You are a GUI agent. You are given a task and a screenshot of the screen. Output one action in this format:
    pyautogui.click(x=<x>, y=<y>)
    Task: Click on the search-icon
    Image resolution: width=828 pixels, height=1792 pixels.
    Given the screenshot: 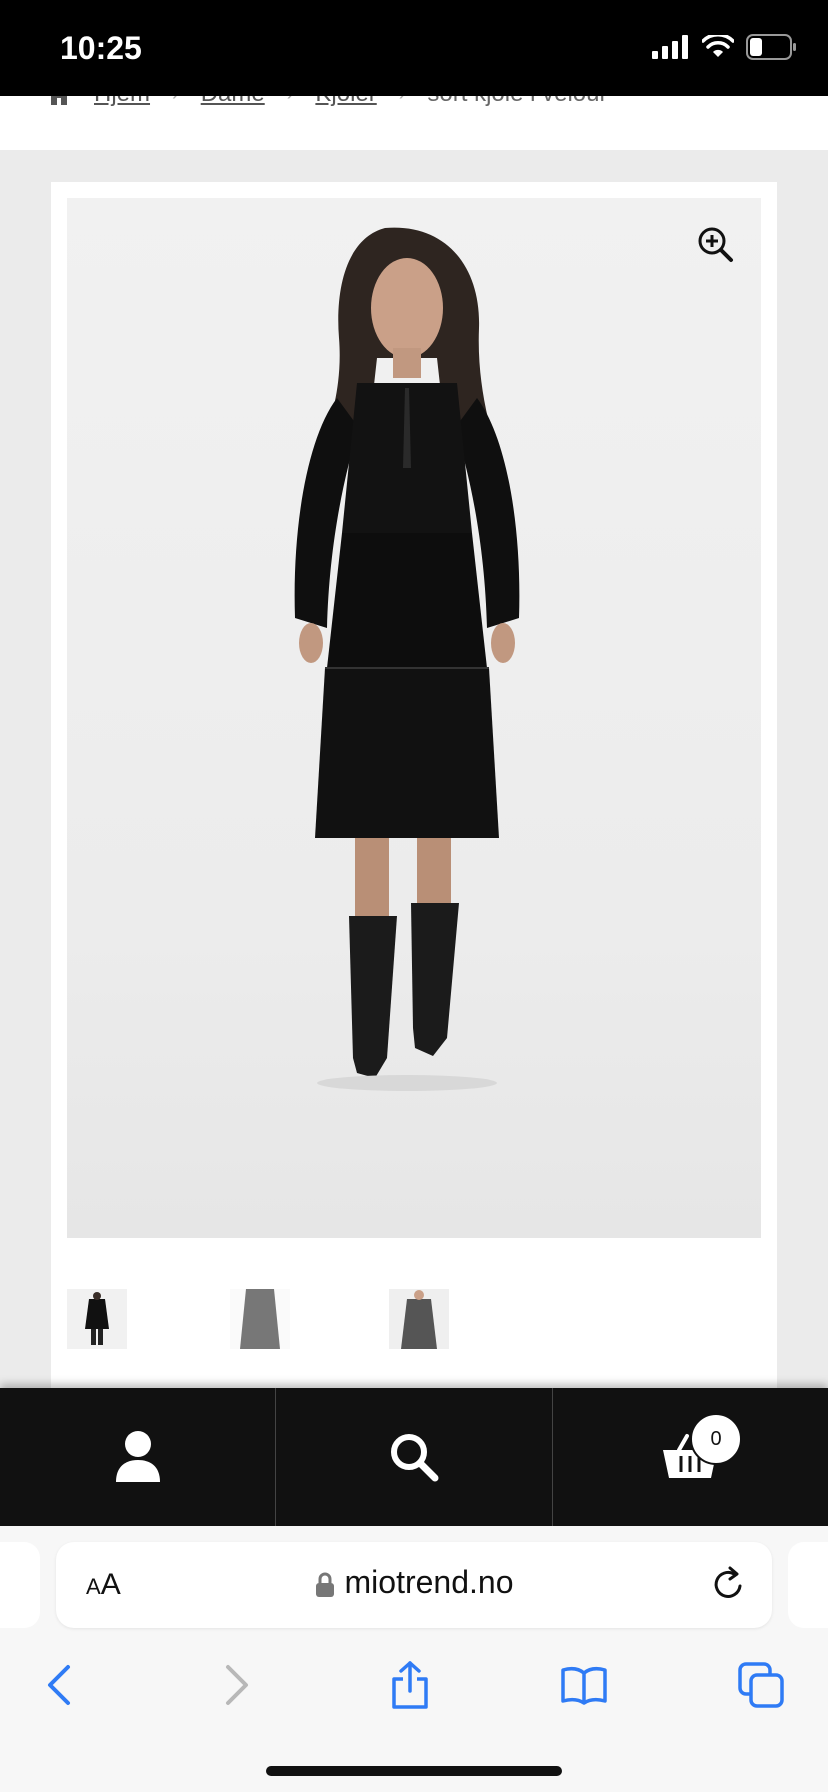 What is the action you would take?
    pyautogui.click(x=414, y=1458)
    